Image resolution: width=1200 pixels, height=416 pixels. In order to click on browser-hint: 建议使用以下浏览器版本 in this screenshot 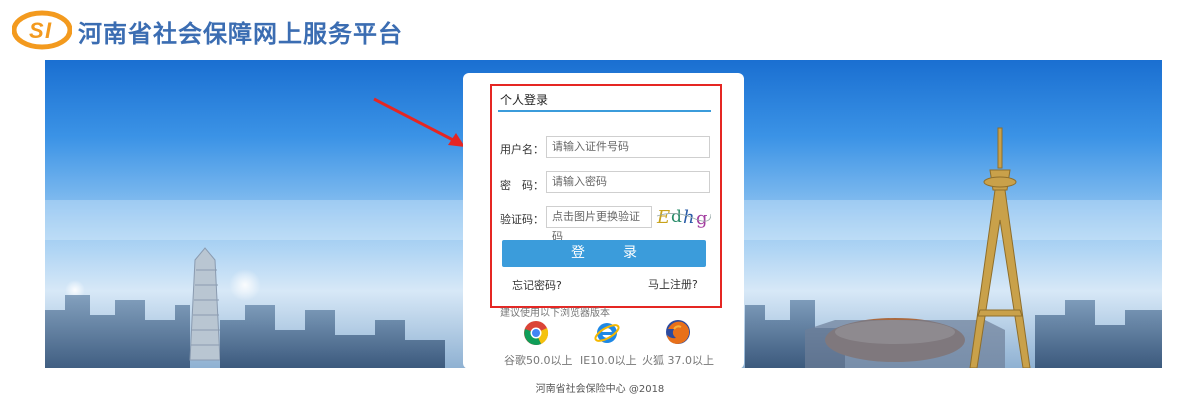, I will do `click(555, 313)`.